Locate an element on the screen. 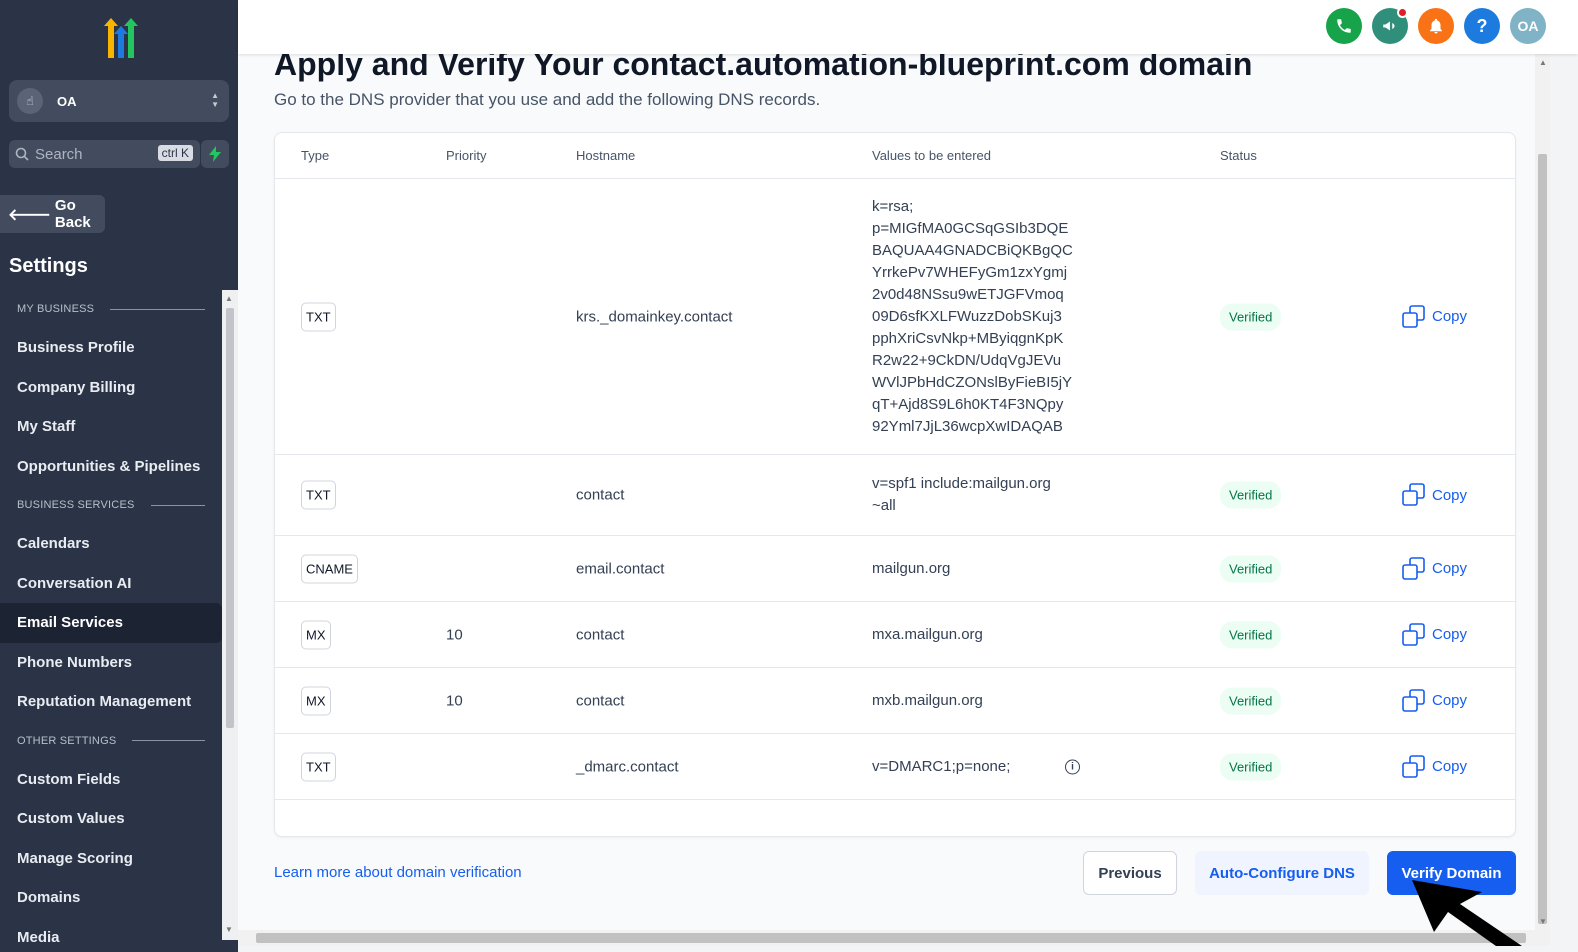  sidebar-item-my-staff: My Staff is located at coordinates (111, 427).